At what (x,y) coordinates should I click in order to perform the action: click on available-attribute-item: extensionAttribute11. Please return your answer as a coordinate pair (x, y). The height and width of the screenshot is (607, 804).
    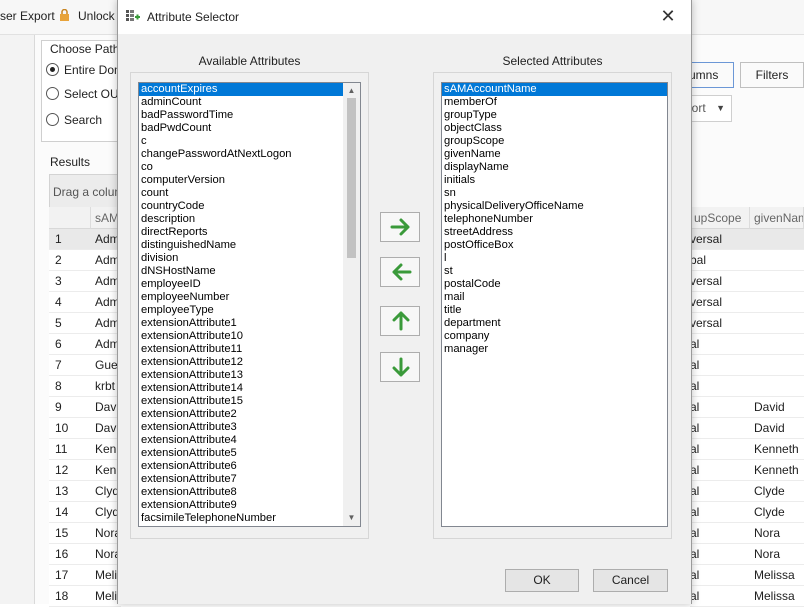
    Looking at the image, I should click on (249, 349).